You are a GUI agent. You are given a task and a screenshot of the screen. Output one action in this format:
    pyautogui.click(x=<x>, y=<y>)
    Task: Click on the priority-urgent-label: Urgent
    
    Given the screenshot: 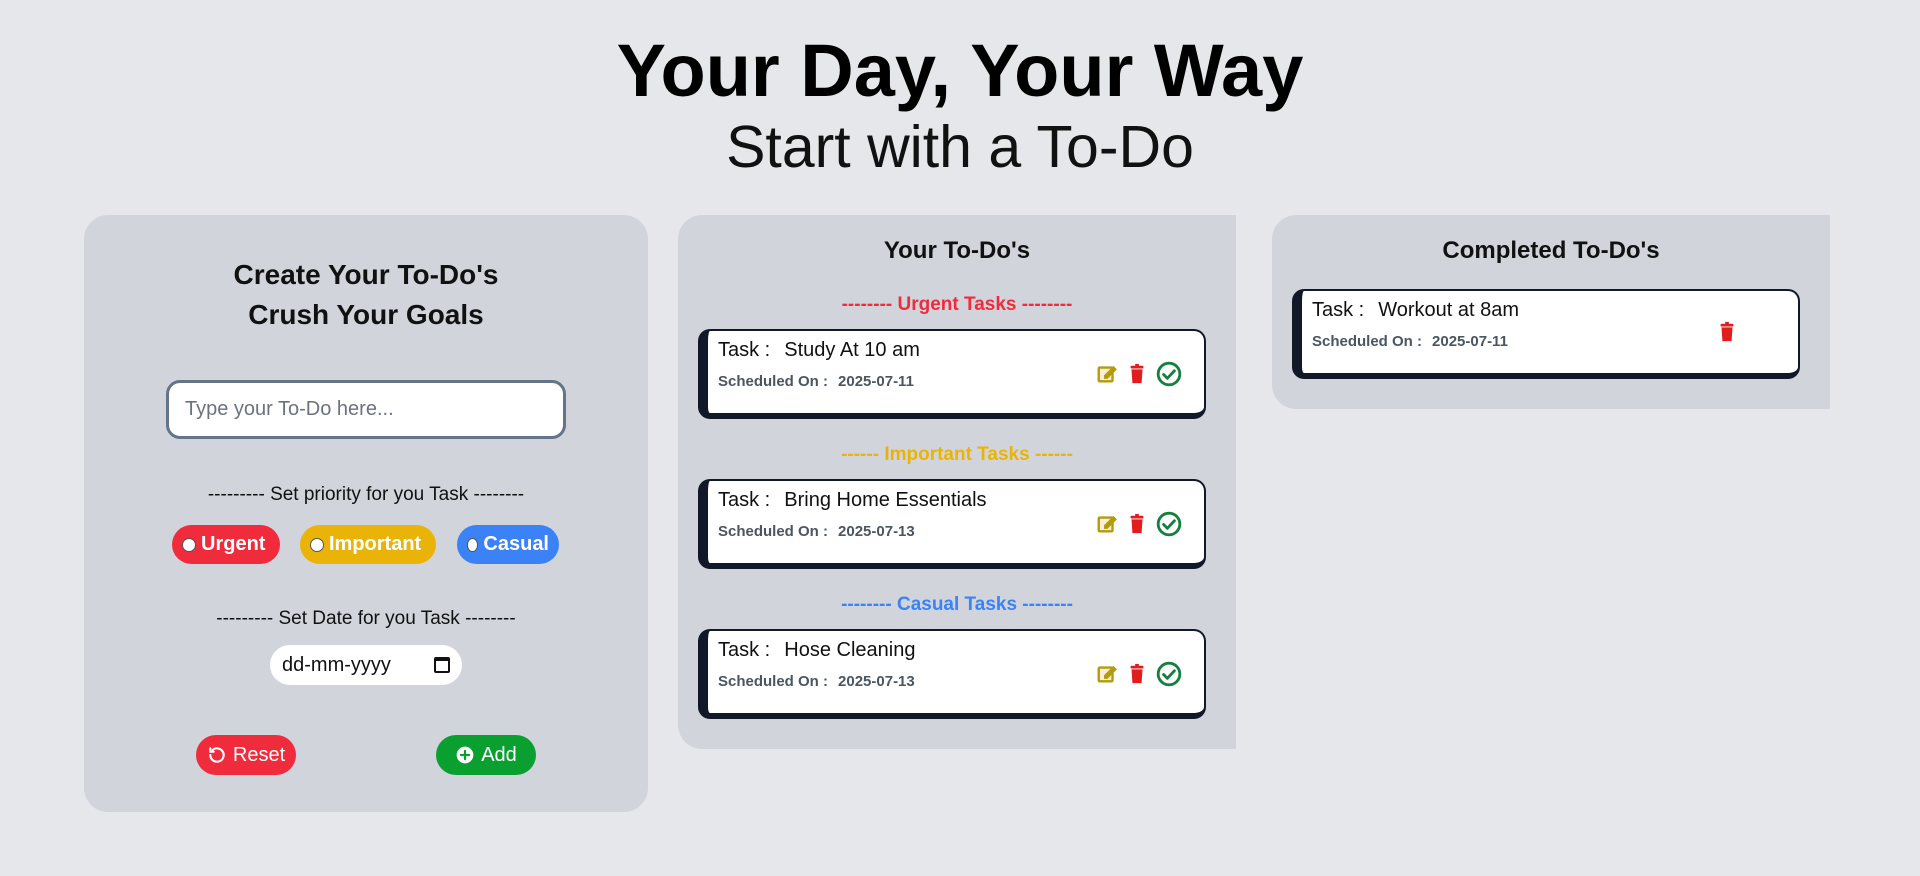 What is the action you would take?
    pyautogui.click(x=233, y=544)
    